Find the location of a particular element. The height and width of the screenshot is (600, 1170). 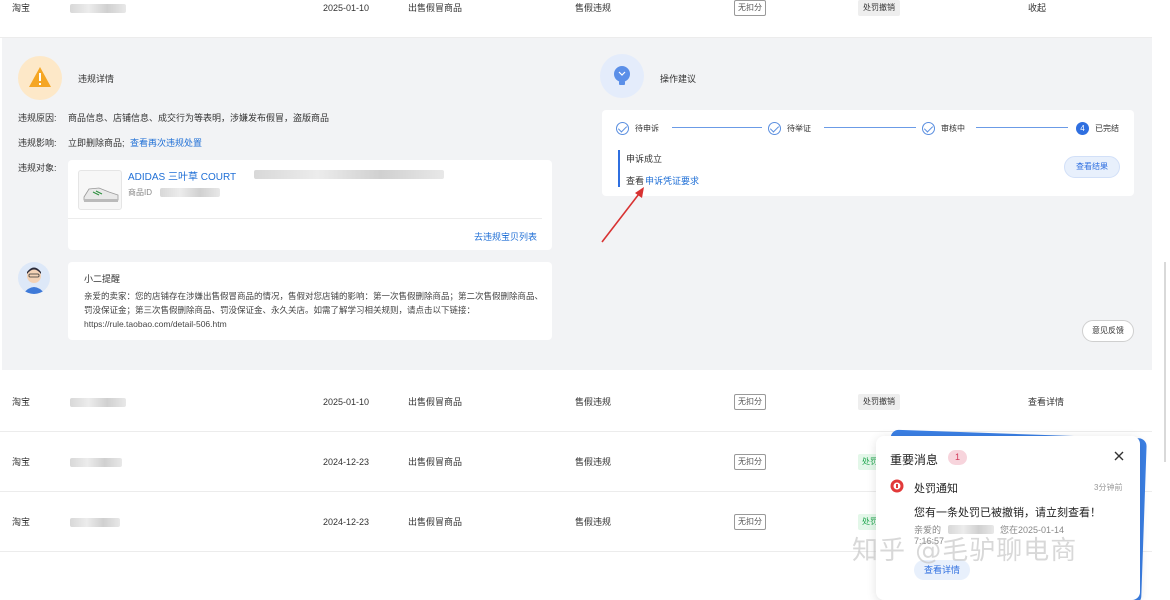

object-label: 违规对象: is located at coordinates (37, 168).